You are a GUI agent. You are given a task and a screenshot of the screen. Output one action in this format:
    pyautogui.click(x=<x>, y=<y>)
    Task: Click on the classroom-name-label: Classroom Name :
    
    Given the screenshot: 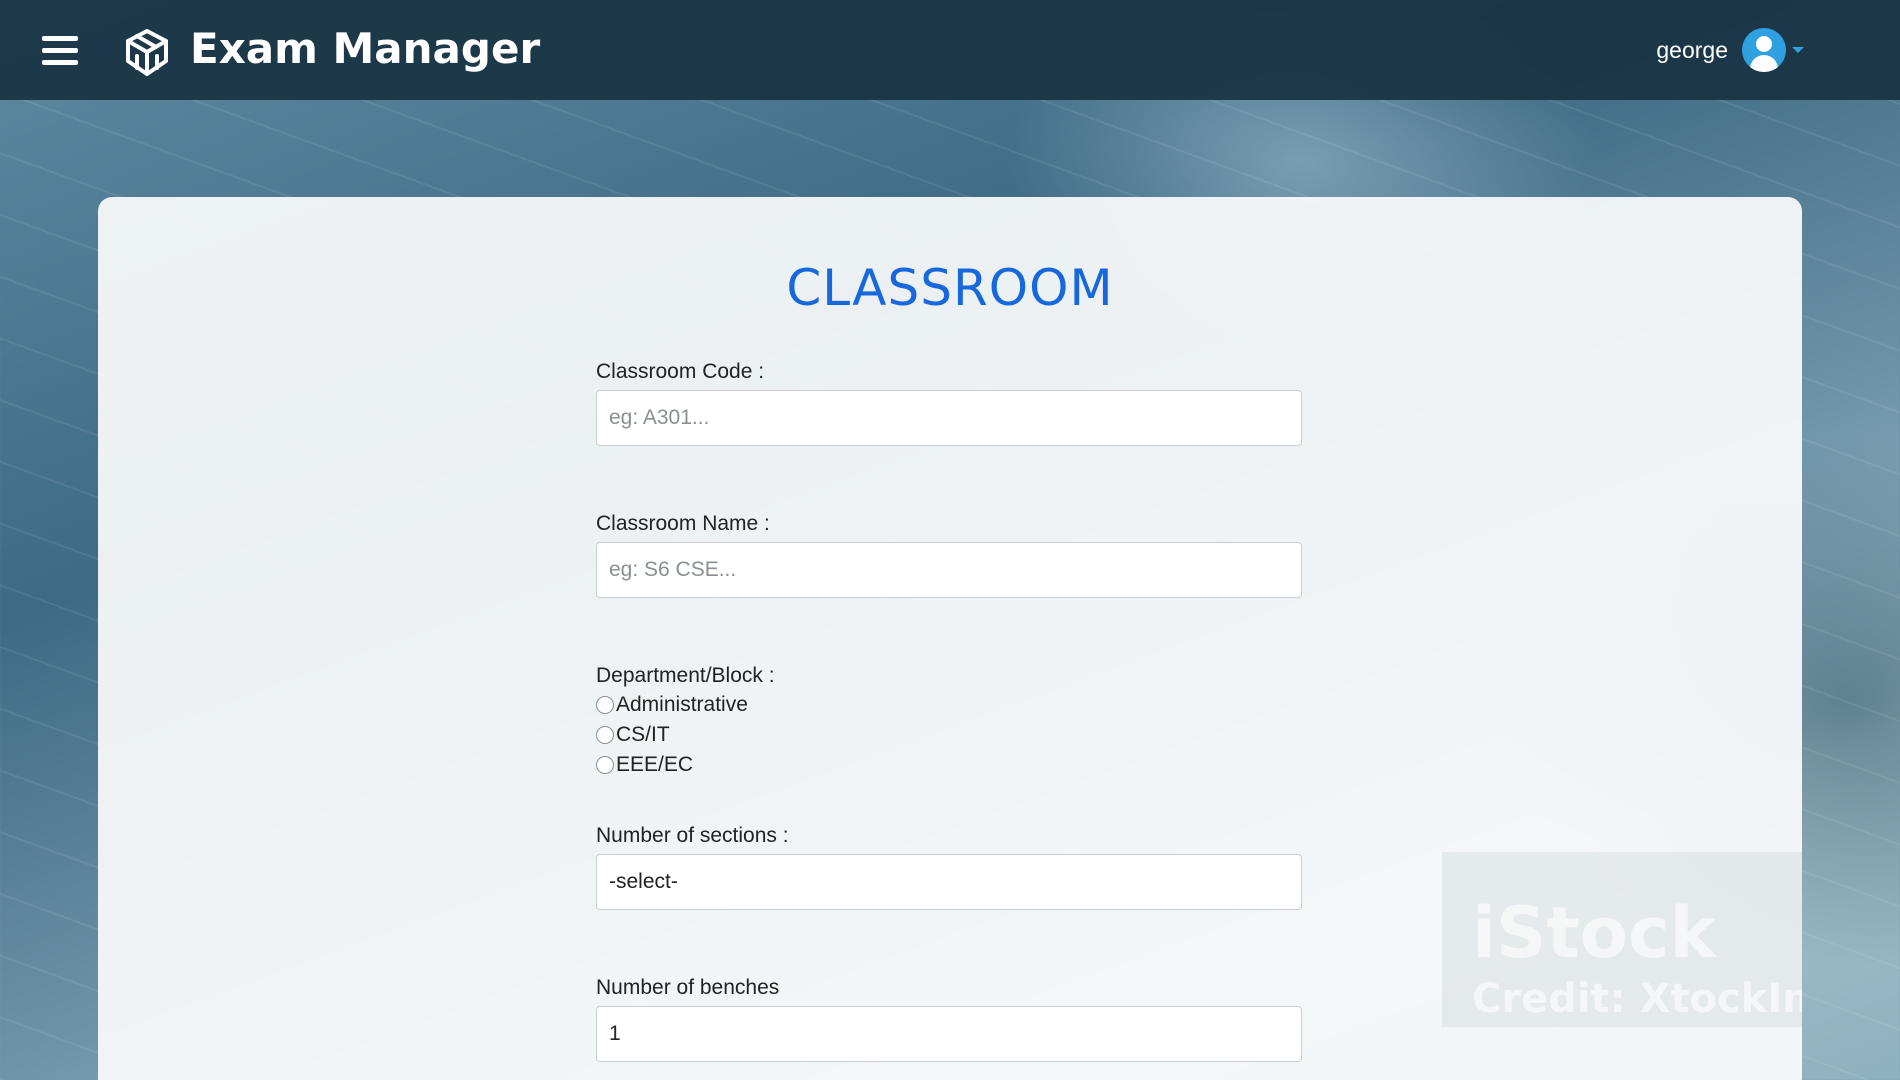 What is the action you would take?
    pyautogui.click(x=683, y=523)
    